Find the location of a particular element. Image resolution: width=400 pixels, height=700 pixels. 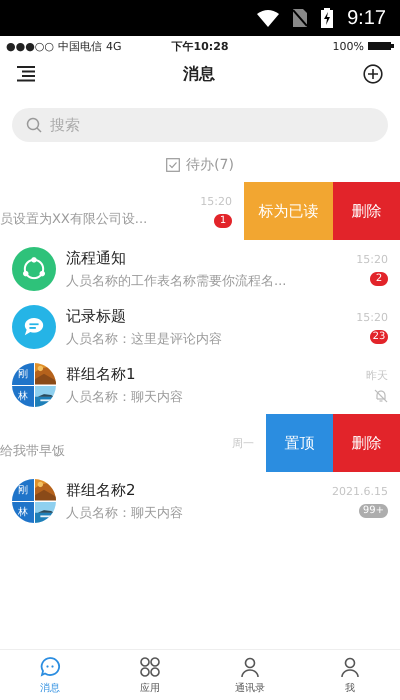

message-time: 昨天 is located at coordinates (377, 375).